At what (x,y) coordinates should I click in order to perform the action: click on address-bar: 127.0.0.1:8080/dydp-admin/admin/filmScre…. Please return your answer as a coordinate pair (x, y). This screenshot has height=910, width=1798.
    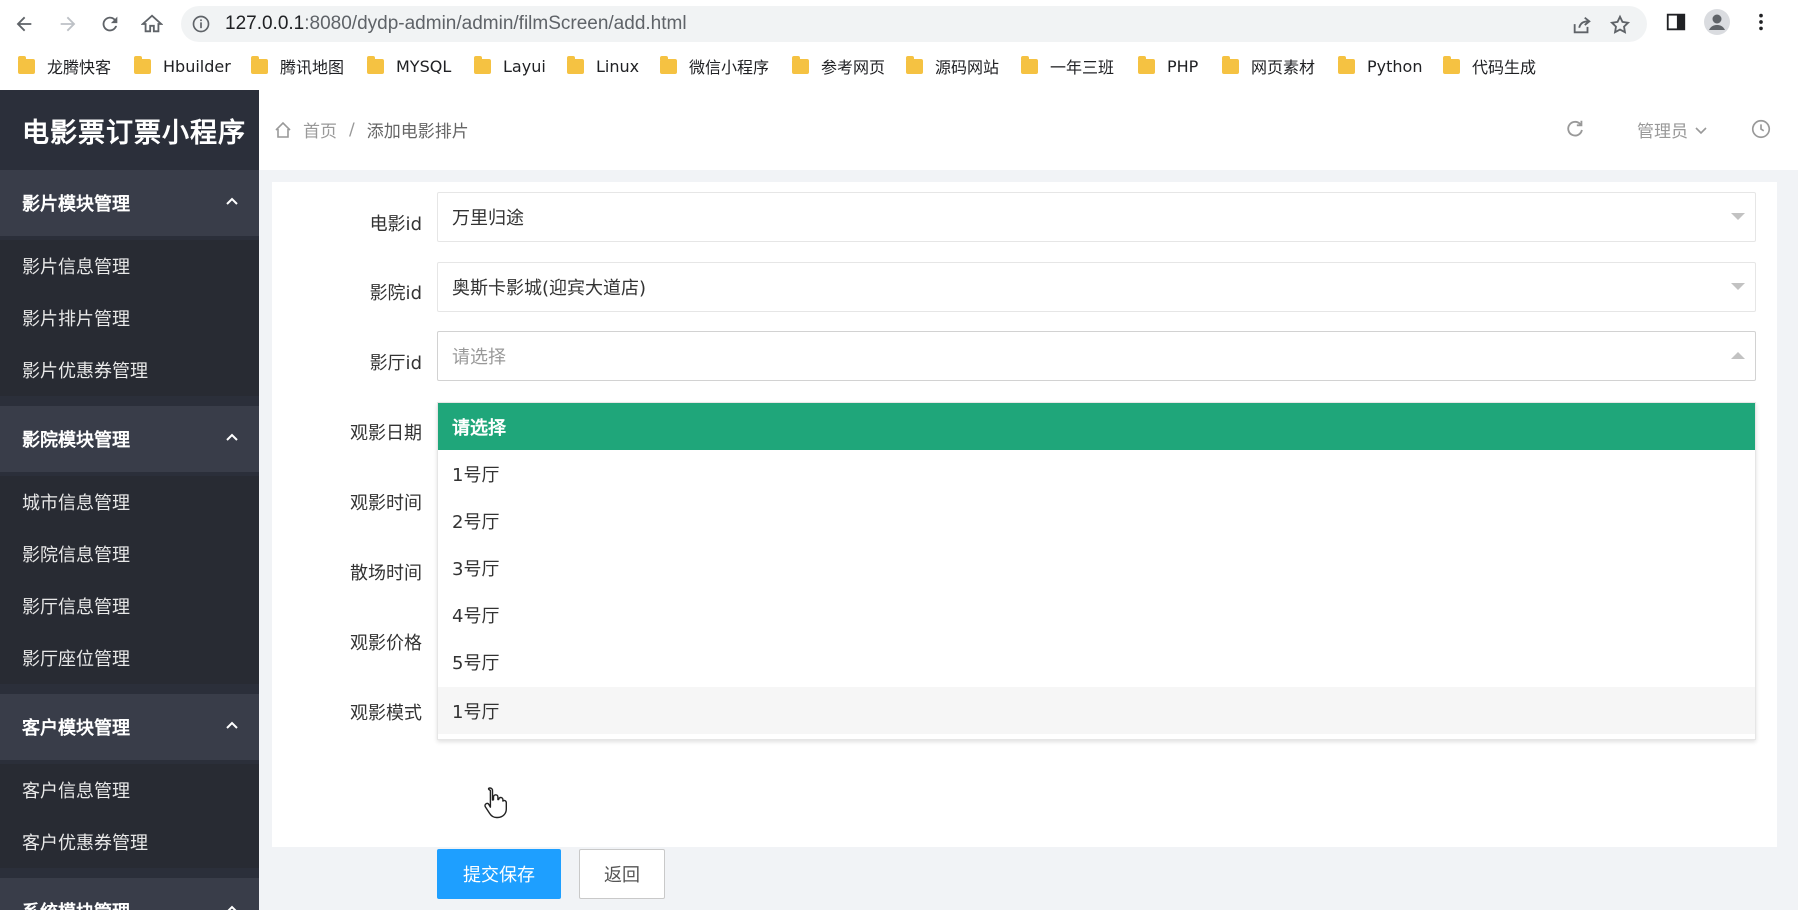
    Looking at the image, I should click on (914, 24).